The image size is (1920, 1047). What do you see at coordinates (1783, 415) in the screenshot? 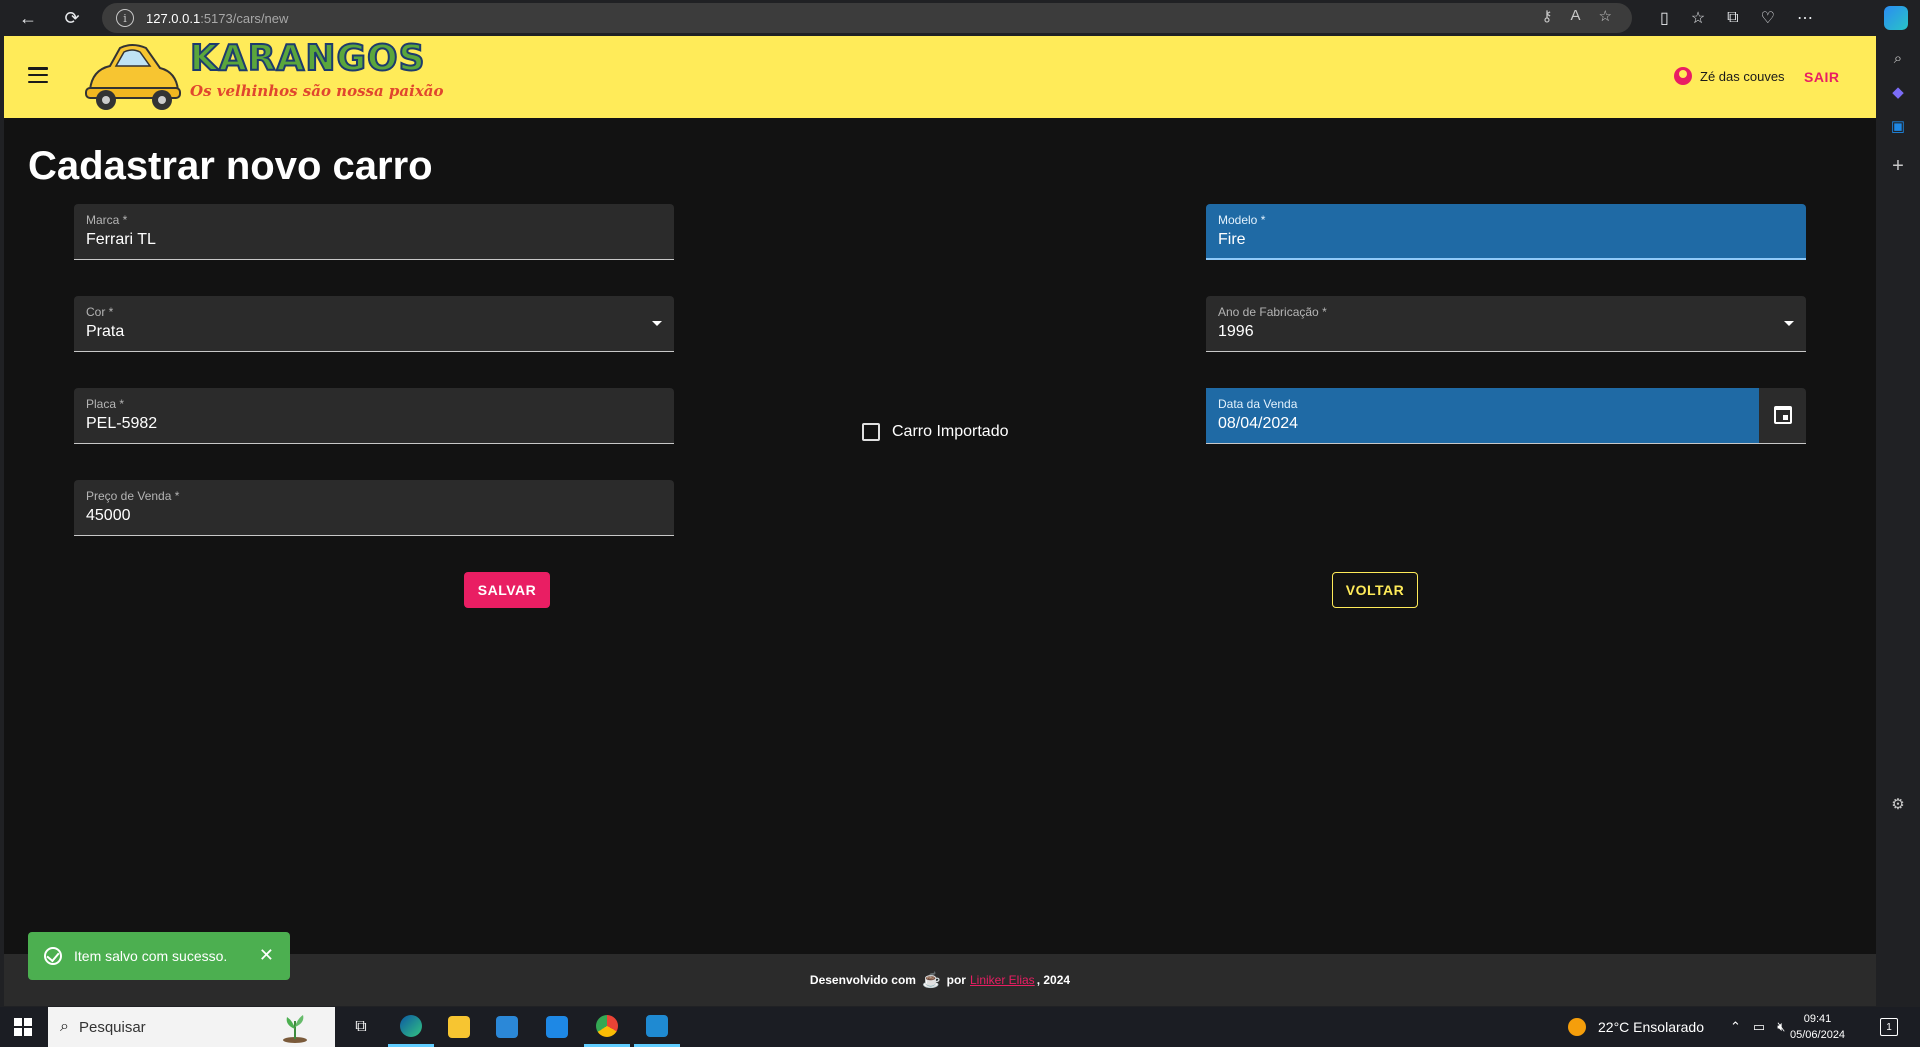
I see `calendar-icon` at bounding box center [1783, 415].